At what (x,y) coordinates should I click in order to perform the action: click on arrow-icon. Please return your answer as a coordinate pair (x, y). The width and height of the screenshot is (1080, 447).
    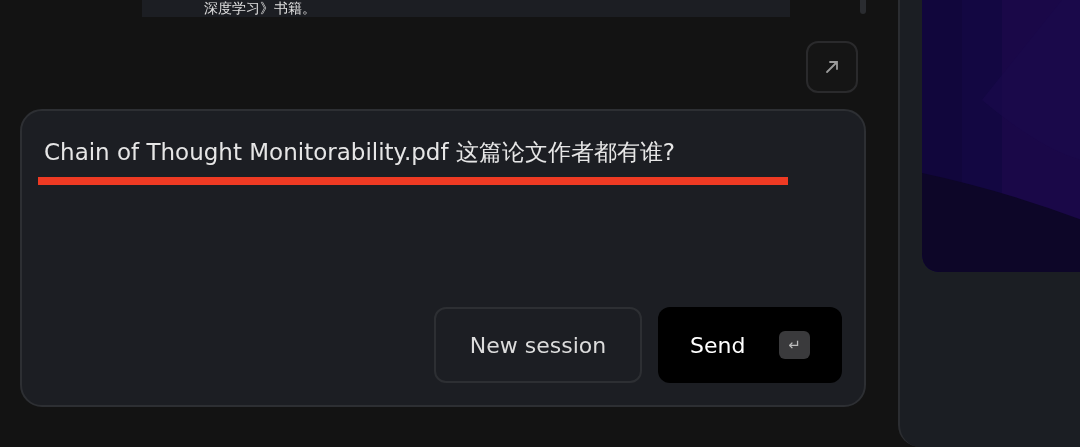
    Looking at the image, I should click on (832, 67).